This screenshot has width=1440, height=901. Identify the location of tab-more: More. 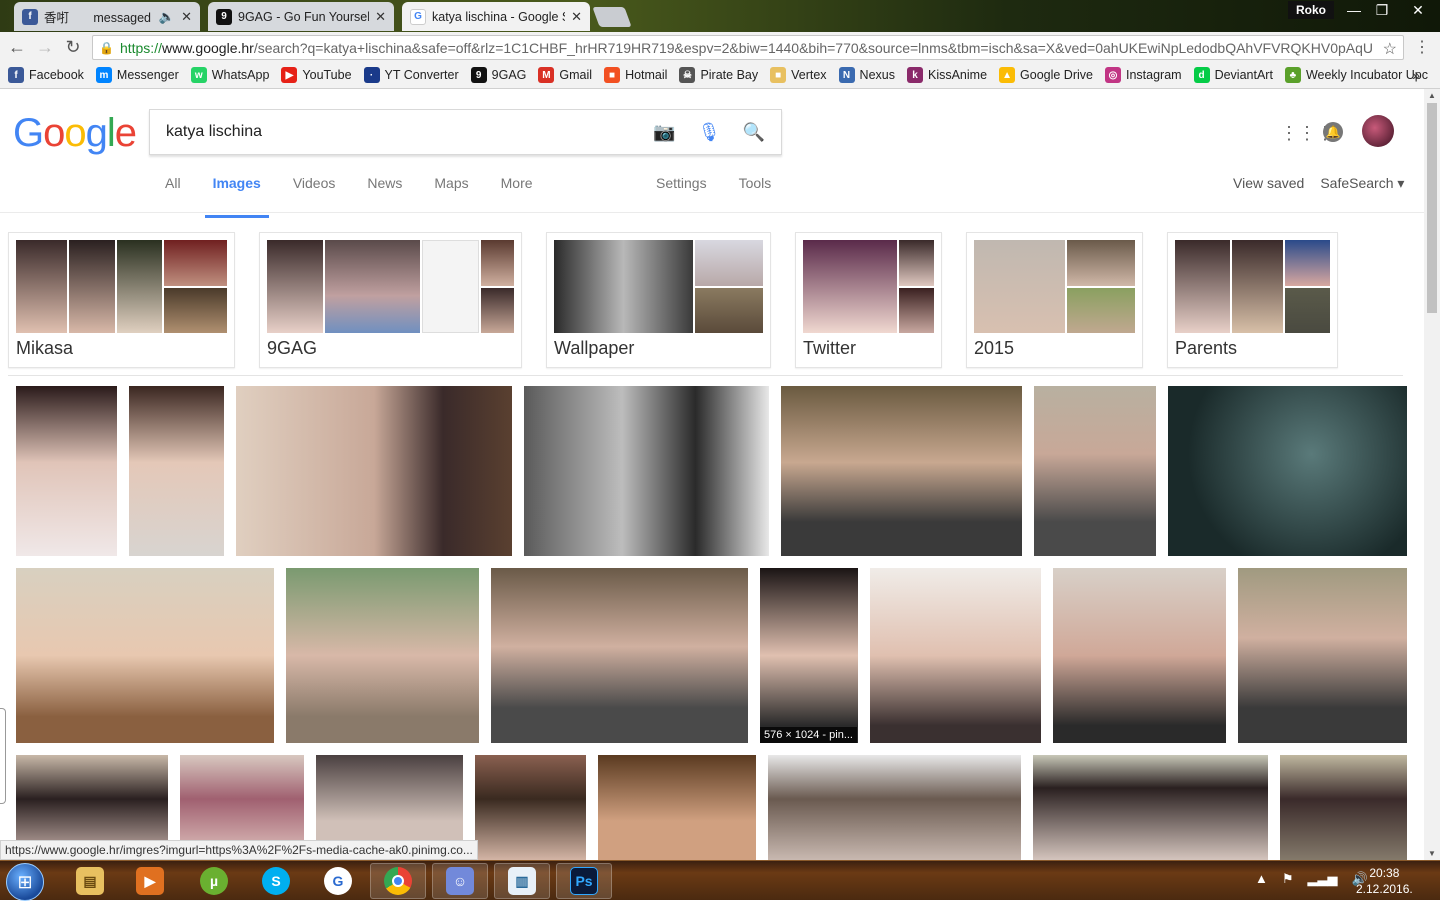
(517, 190).